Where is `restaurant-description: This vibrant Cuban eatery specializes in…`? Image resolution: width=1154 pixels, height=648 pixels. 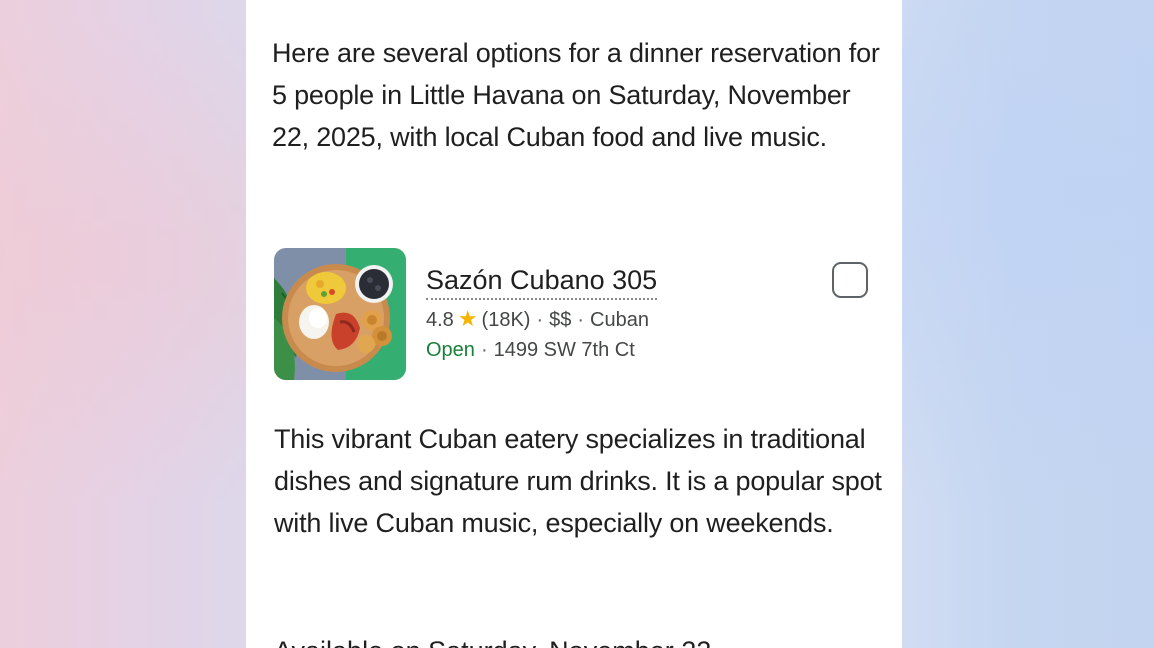
restaurant-description: This vibrant Cuban eatery specializes in… is located at coordinates (578, 481).